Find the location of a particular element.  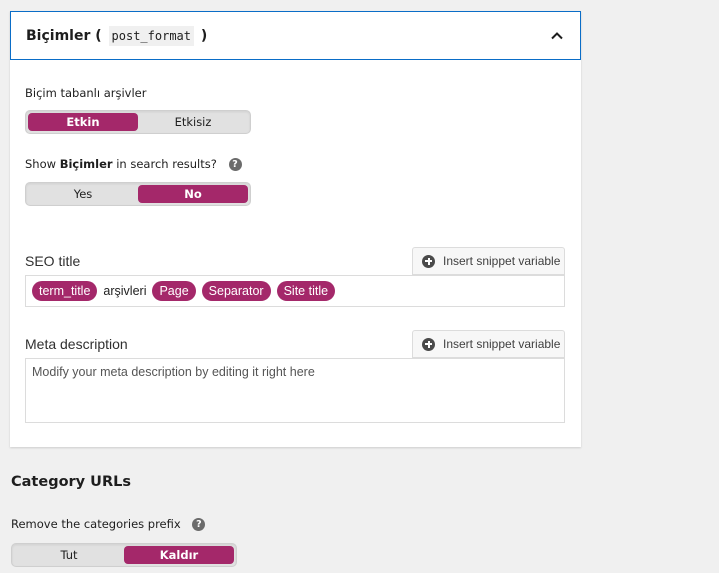

categories-prefix-toggle: Tut Kaldır is located at coordinates (124, 555).